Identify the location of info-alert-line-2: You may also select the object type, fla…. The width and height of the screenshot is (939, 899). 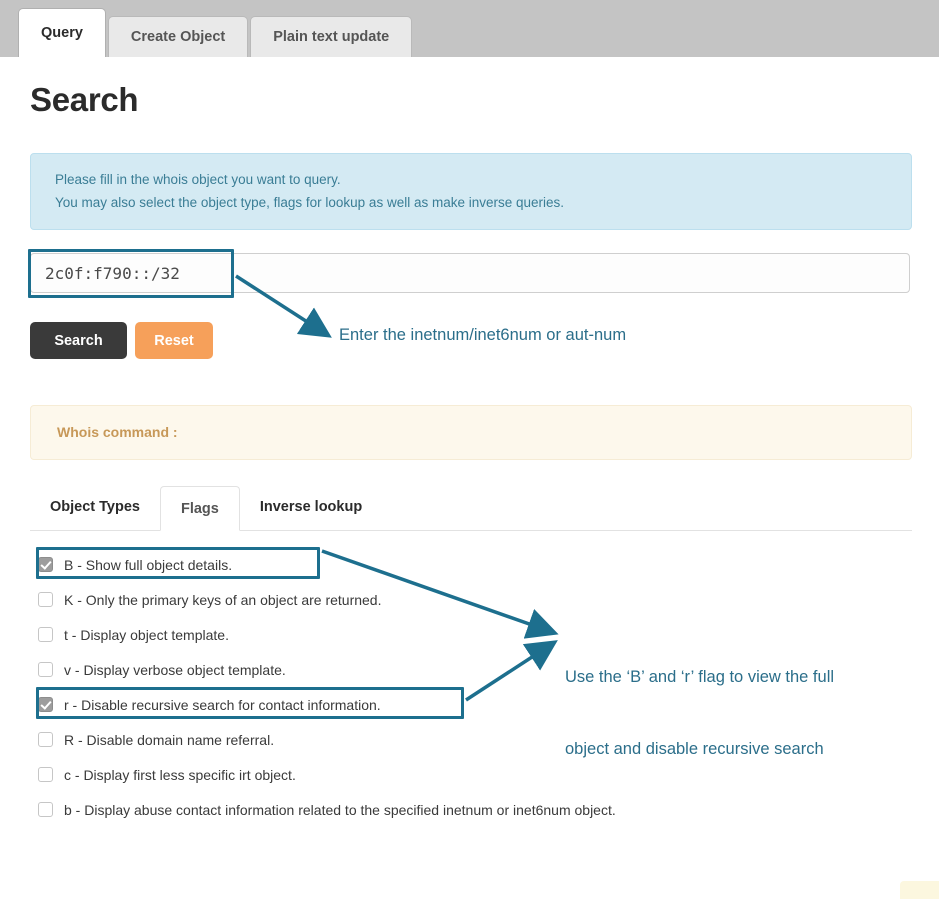
(310, 203).